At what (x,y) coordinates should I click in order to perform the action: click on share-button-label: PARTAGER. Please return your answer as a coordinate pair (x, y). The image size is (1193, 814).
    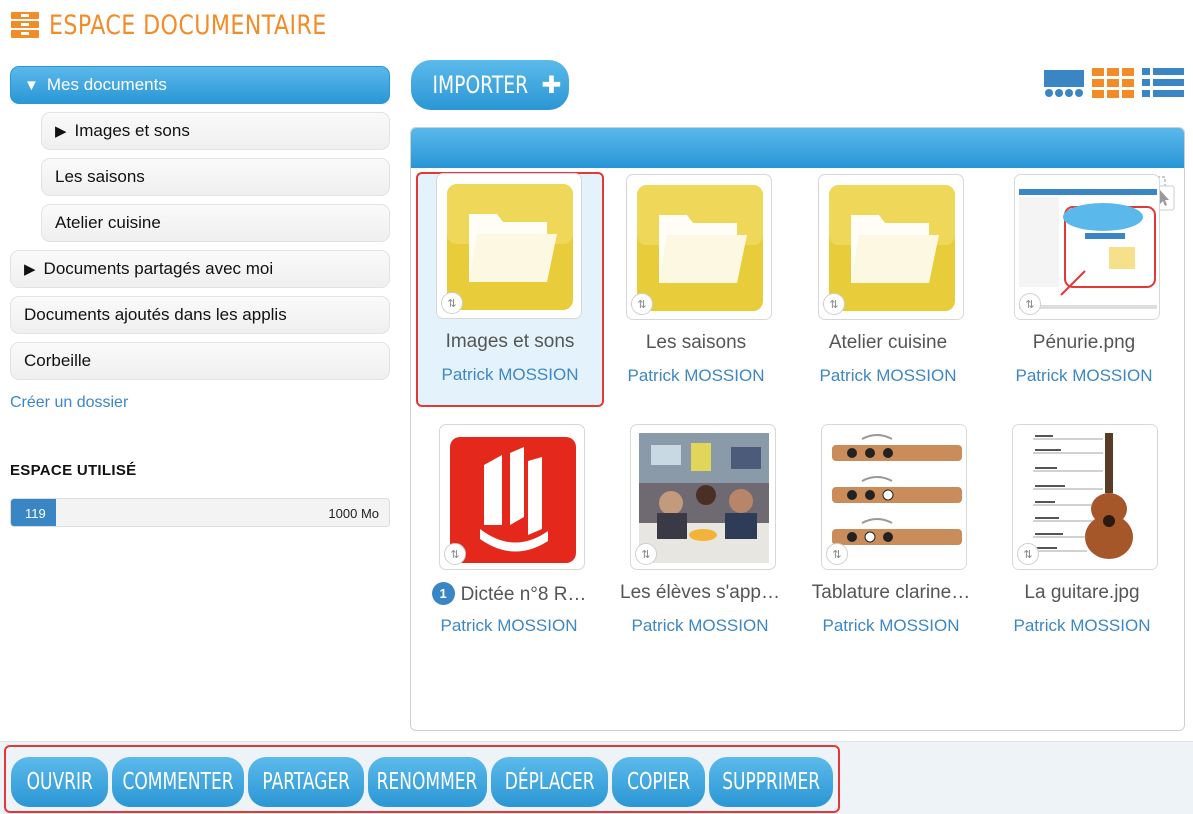
    Looking at the image, I should click on (306, 782).